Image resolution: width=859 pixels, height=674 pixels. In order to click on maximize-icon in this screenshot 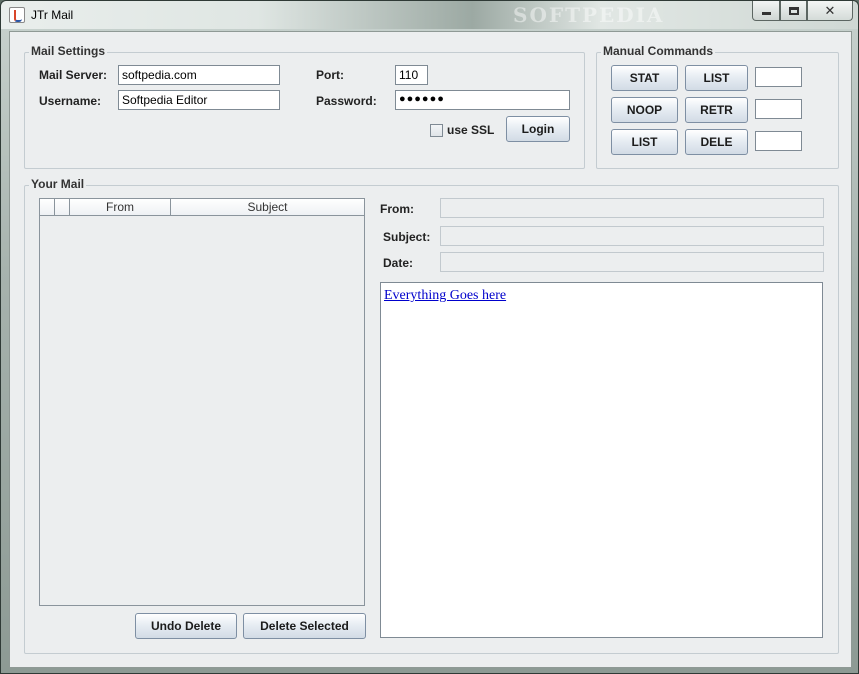, I will do `click(793, 10)`.